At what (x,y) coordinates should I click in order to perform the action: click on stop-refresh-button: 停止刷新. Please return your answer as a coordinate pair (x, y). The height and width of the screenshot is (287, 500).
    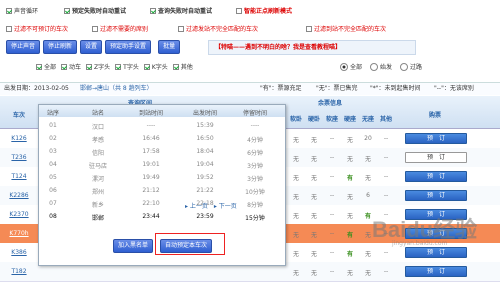
    Looking at the image, I should click on (60, 47).